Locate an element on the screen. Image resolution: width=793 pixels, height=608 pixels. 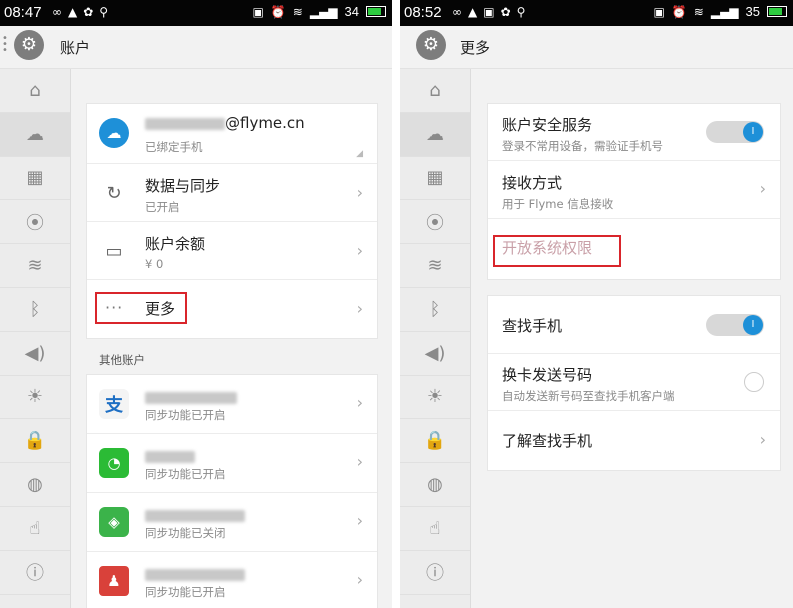
security-service-toggle: I is located at coordinates (735, 132).